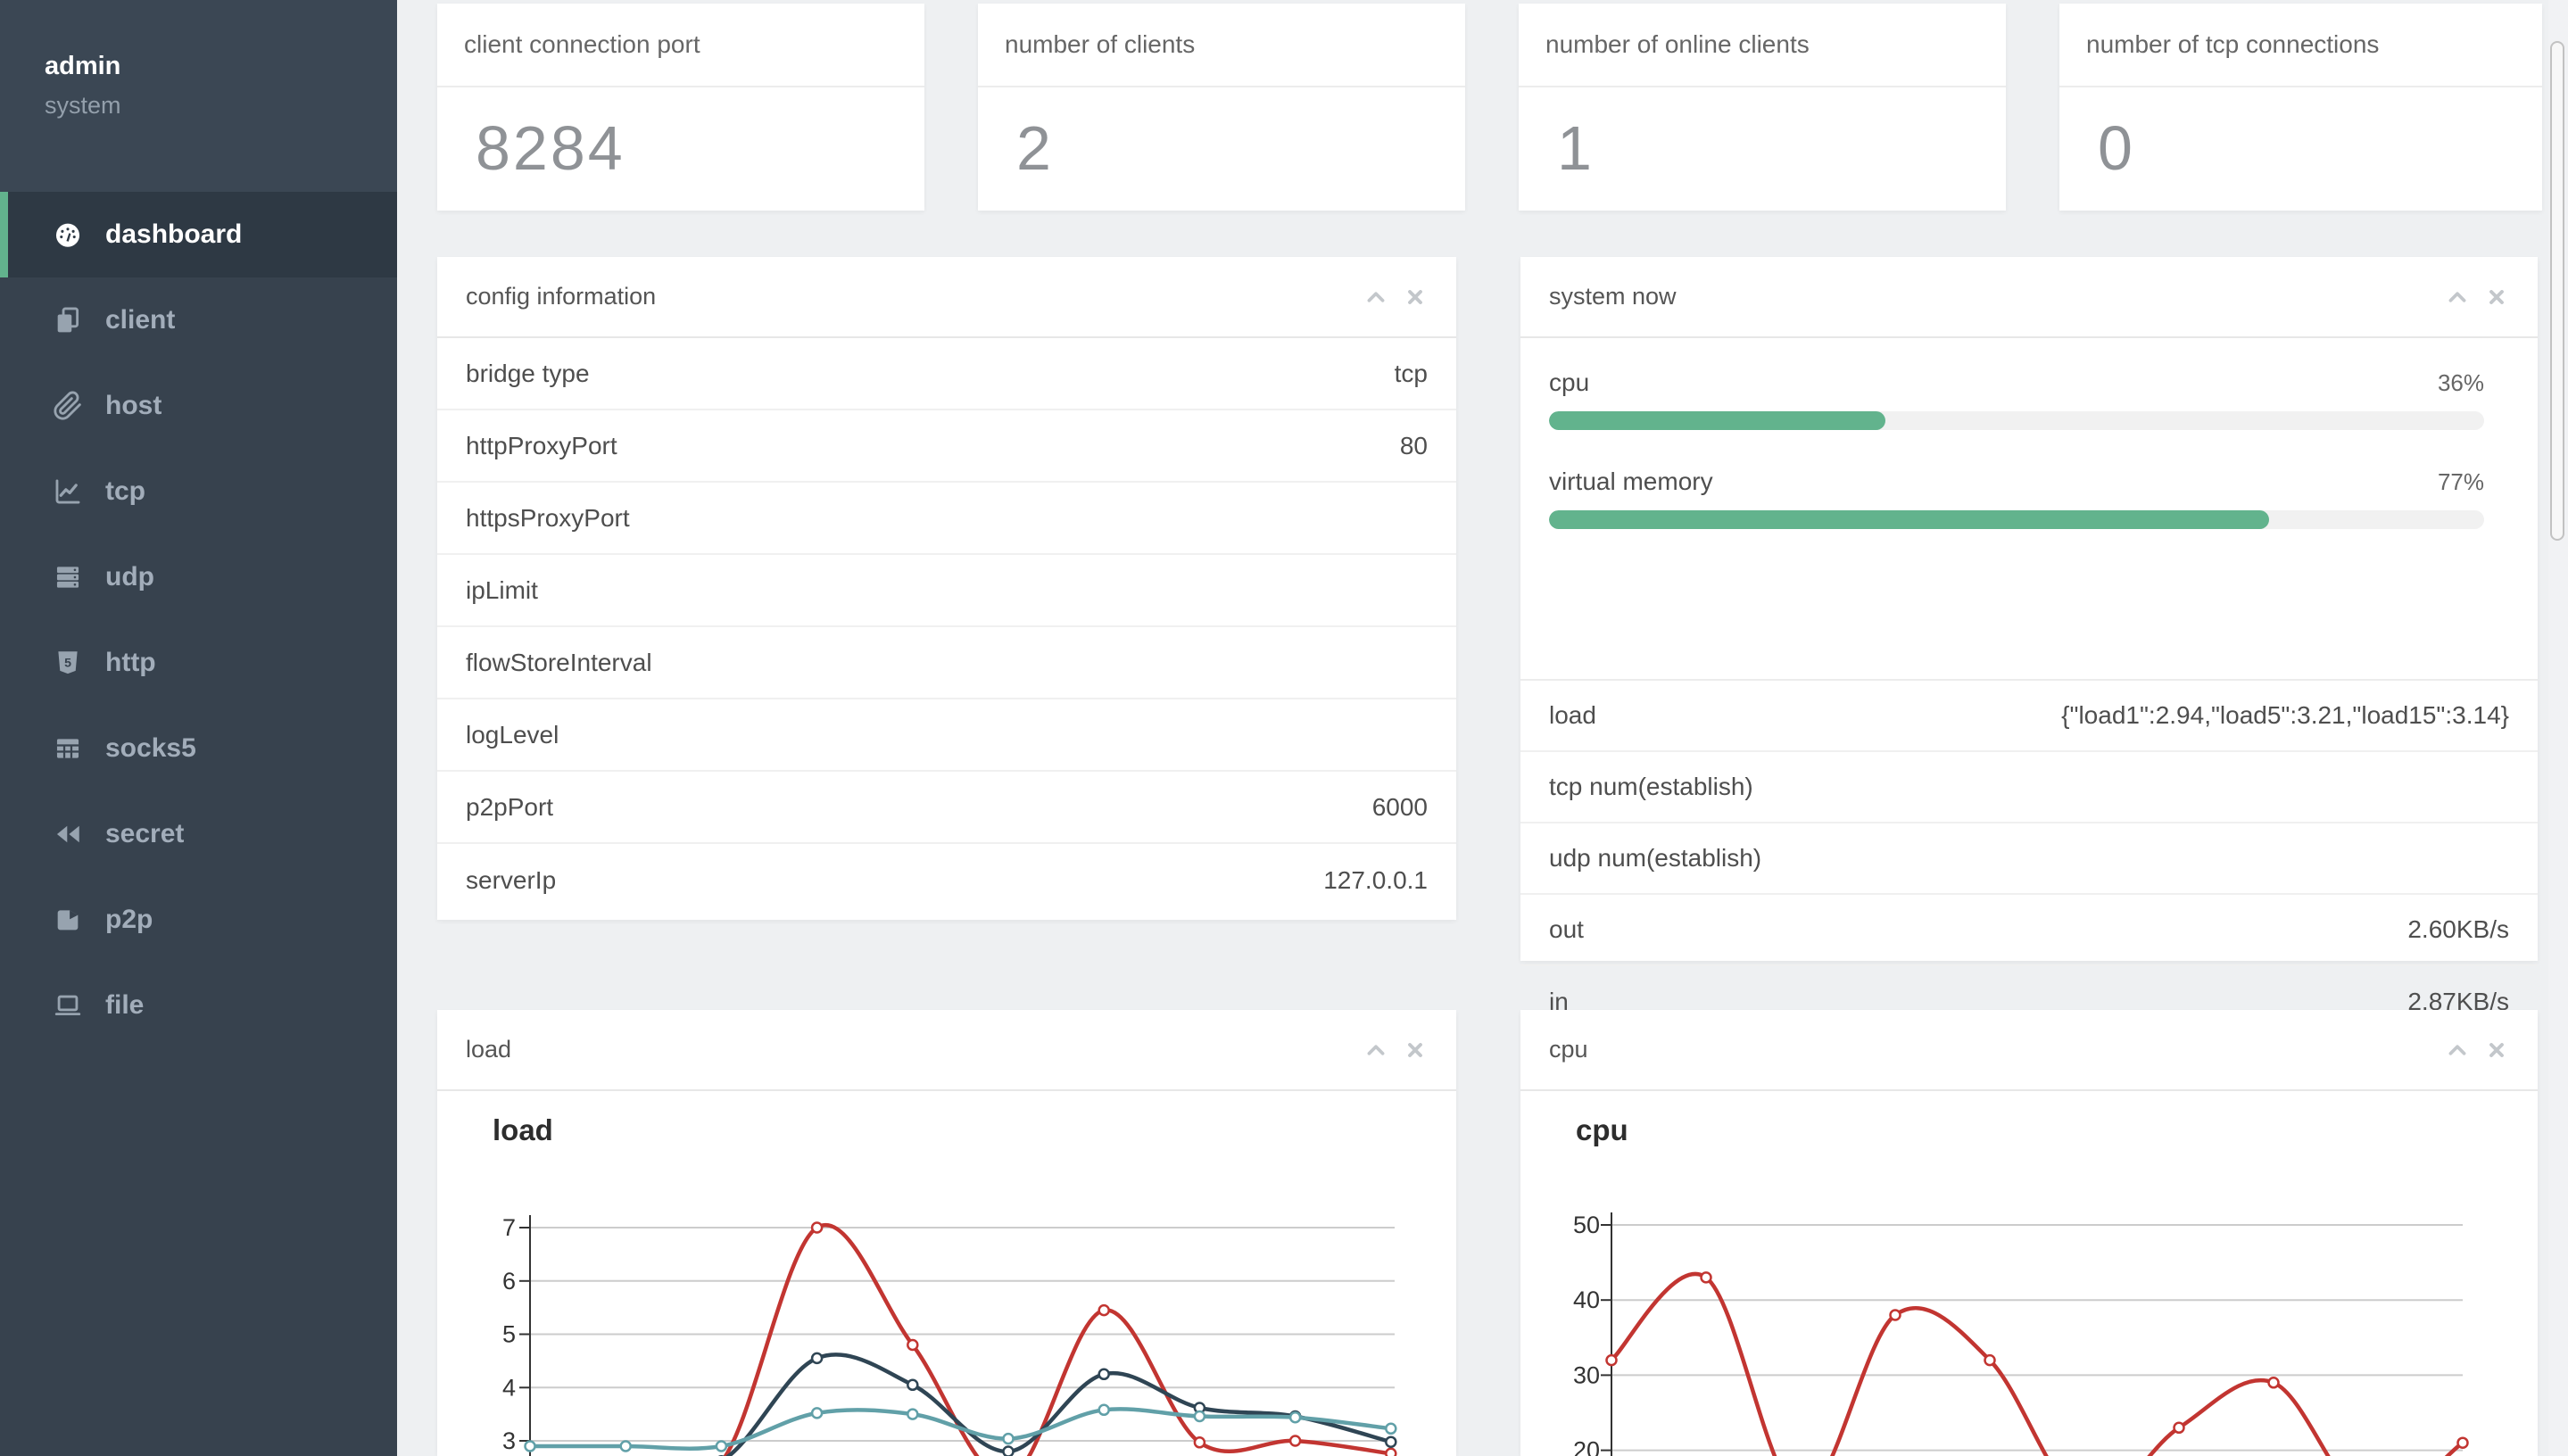  Describe the element at coordinates (198, 96) in the screenshot. I see `sidebar-user-block: admin system` at that location.